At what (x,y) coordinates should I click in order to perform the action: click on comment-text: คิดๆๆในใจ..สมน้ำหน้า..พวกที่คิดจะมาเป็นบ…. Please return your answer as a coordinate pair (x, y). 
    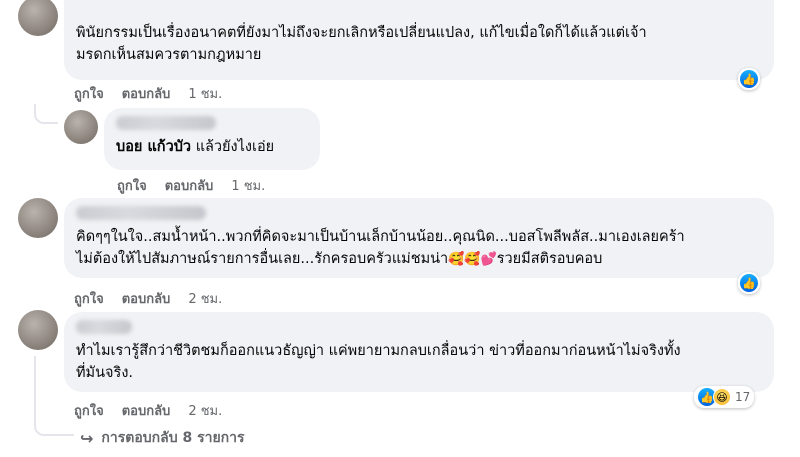
    Looking at the image, I should click on (380, 237).